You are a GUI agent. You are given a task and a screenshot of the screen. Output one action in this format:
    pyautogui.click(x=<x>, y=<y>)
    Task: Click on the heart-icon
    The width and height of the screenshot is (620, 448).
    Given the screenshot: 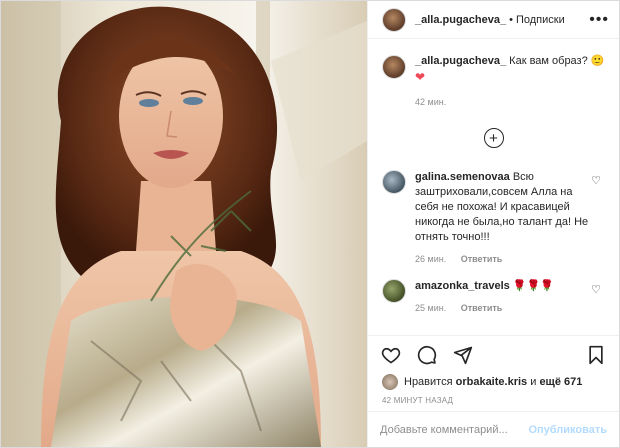 What is the action you would take?
    pyautogui.click(x=391, y=355)
    